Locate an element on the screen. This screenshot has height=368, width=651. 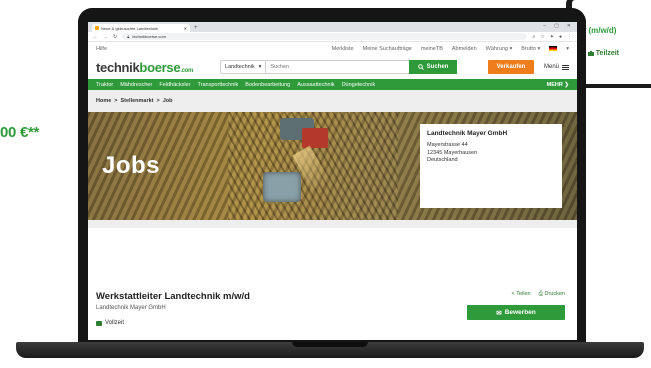
help-link: Hilfe is located at coordinates (101, 49).